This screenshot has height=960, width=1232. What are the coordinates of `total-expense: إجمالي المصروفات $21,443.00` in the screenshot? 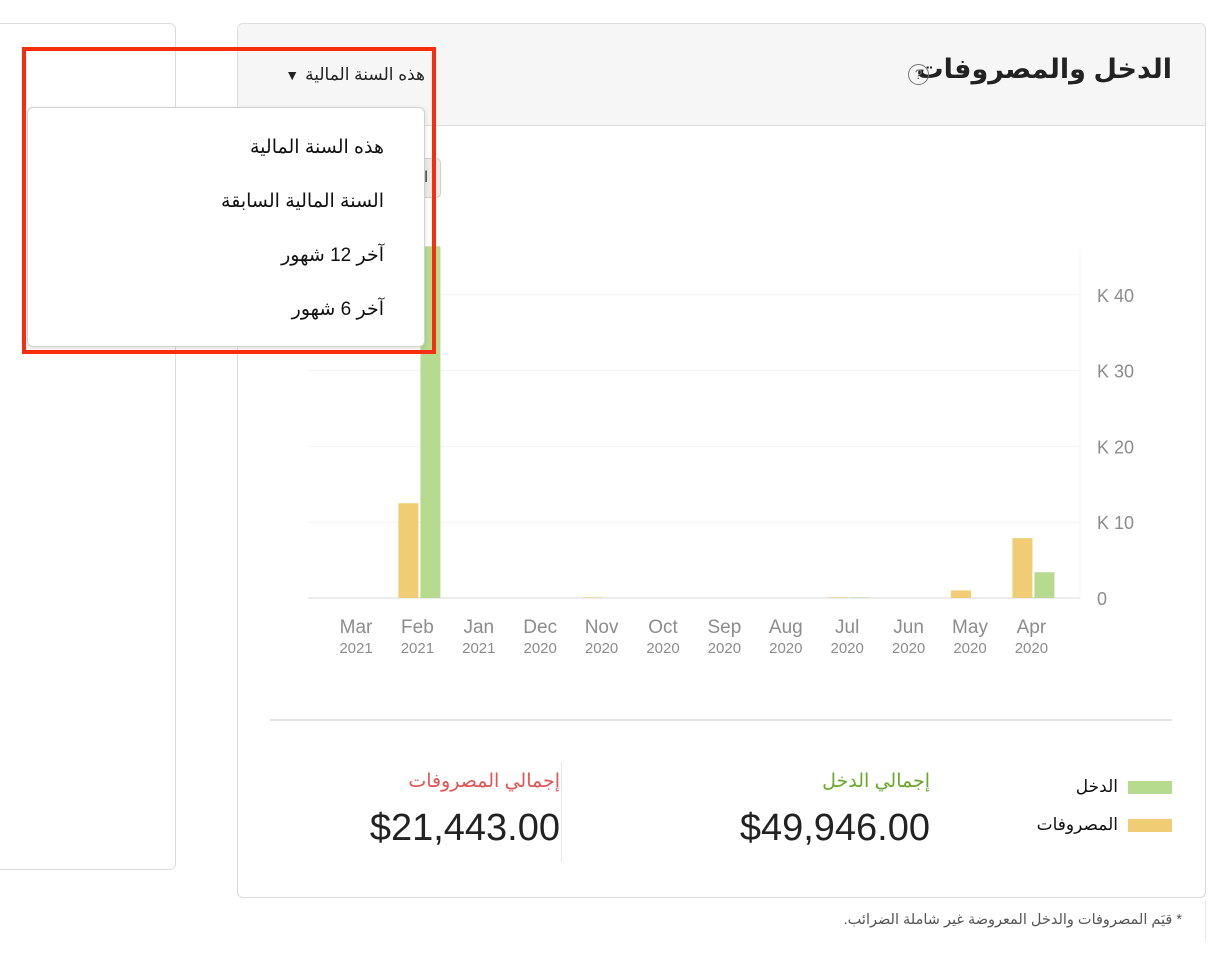 It's located at (465, 810).